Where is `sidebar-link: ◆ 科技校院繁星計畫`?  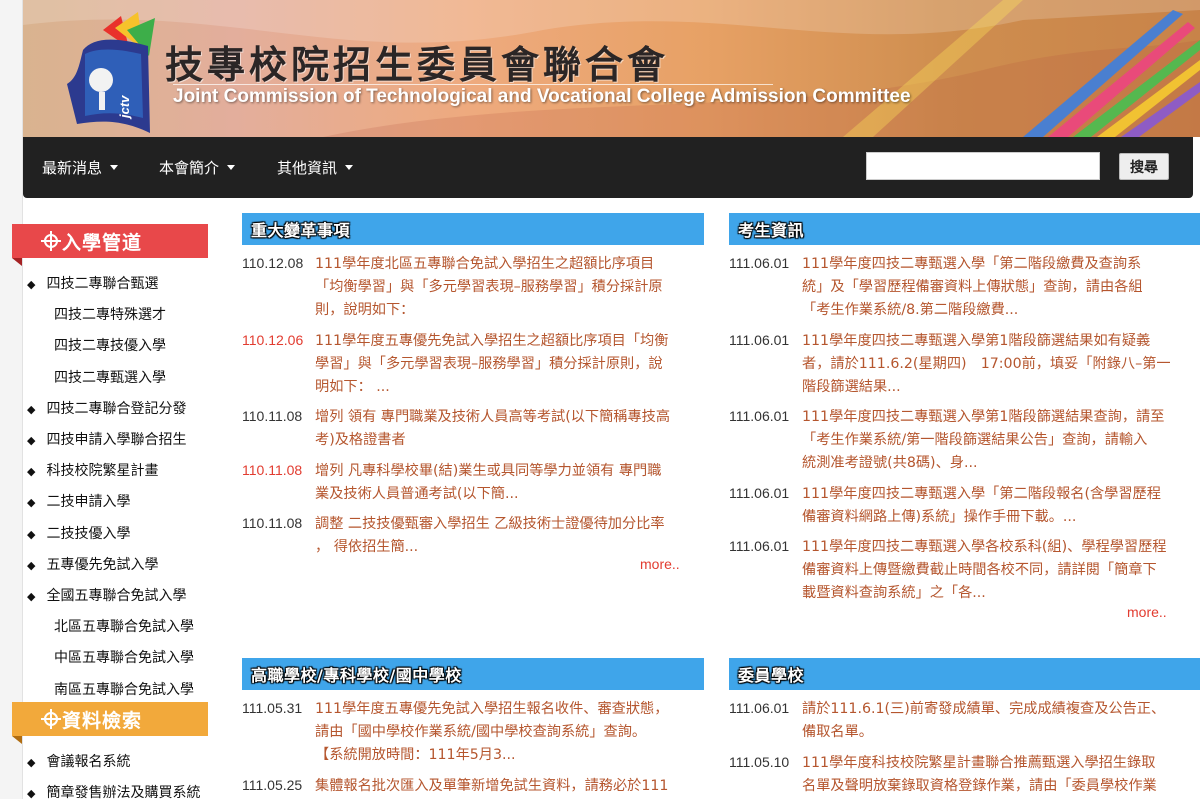
sidebar-link: ◆ 科技校院繁星計畫 is located at coordinates (92, 470).